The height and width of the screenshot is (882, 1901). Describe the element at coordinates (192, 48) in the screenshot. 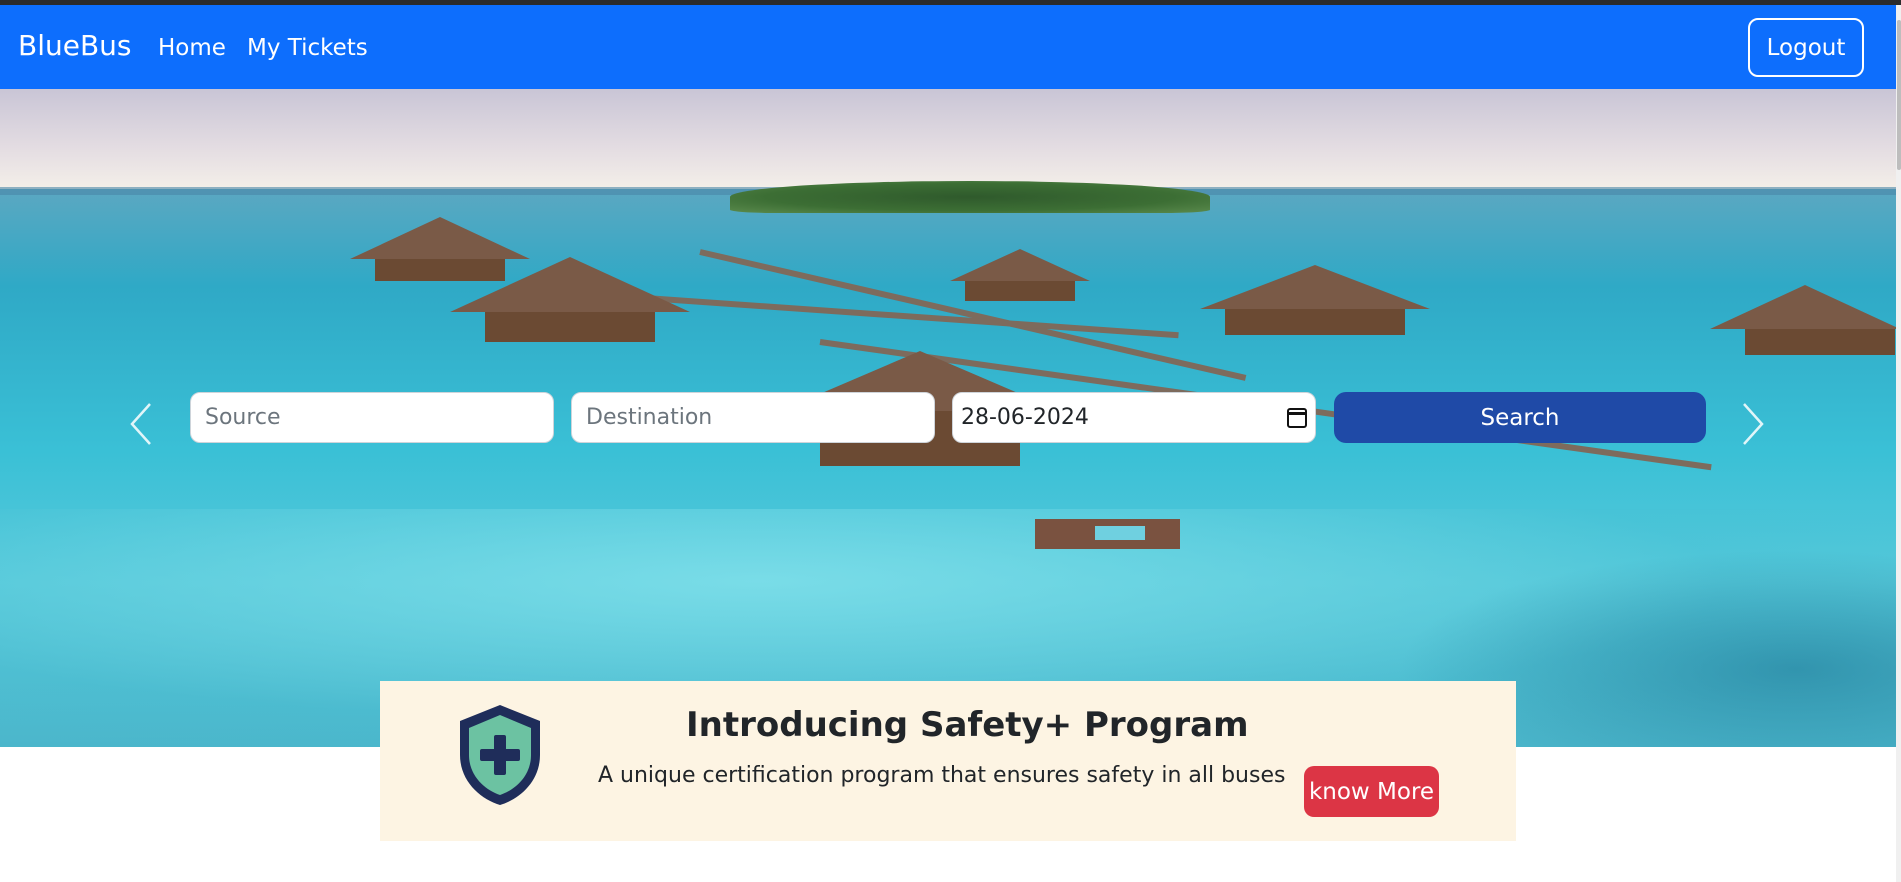

I see `nav-link-home: Home` at that location.